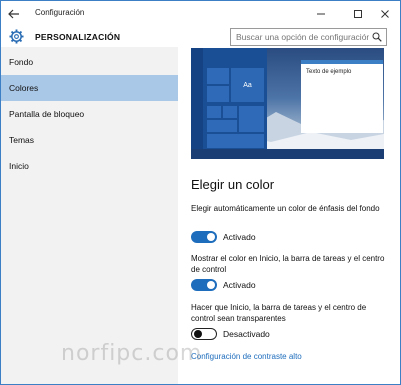 This screenshot has height=385, width=401. I want to click on settings-header: PERSONALIZACIÓN, so click(200, 37).